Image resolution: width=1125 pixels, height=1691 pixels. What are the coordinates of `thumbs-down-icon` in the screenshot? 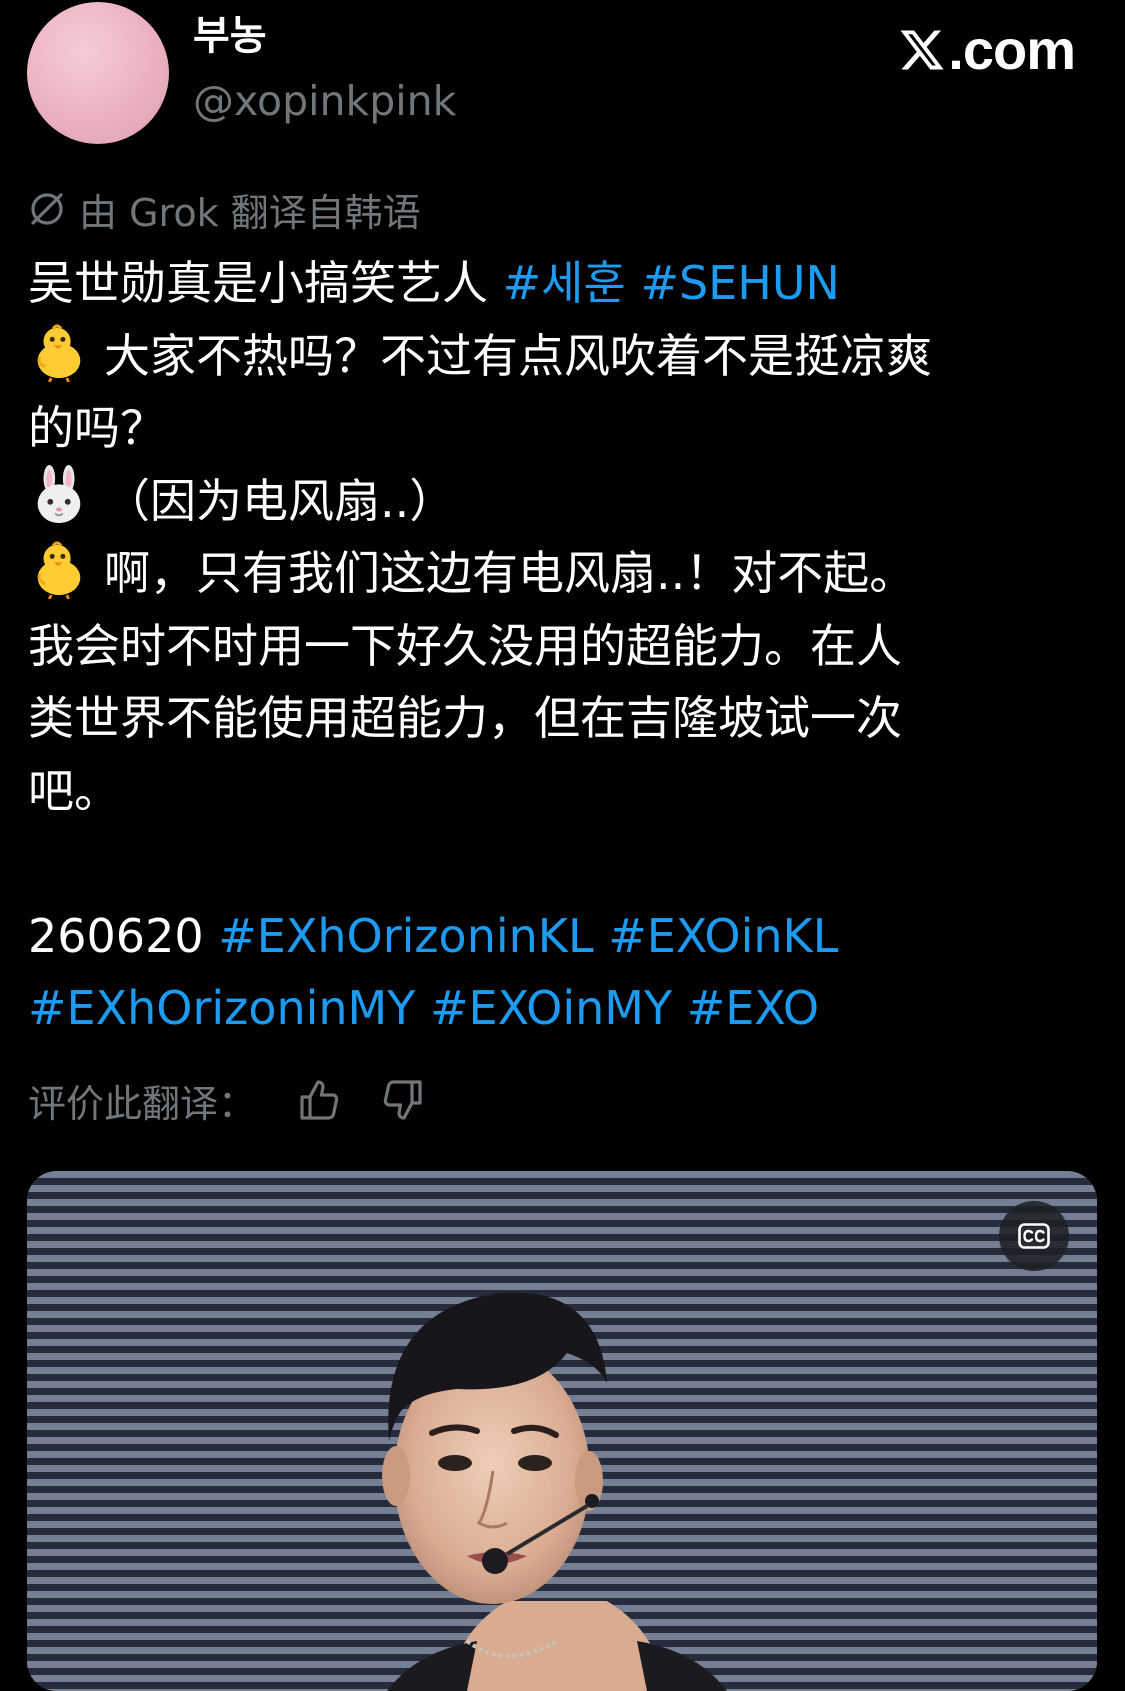 It's located at (402, 1100).